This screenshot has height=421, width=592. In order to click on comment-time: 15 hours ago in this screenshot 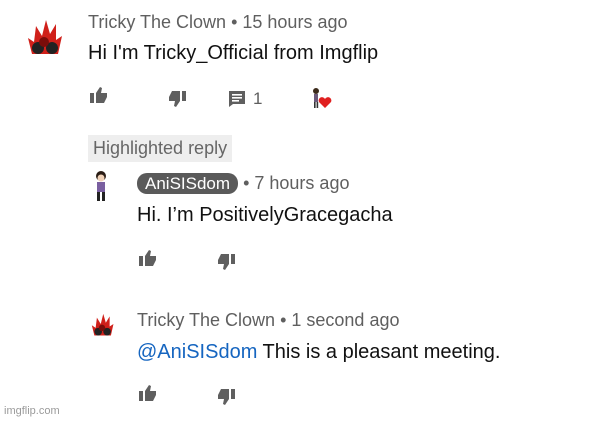, I will do `click(294, 22)`.